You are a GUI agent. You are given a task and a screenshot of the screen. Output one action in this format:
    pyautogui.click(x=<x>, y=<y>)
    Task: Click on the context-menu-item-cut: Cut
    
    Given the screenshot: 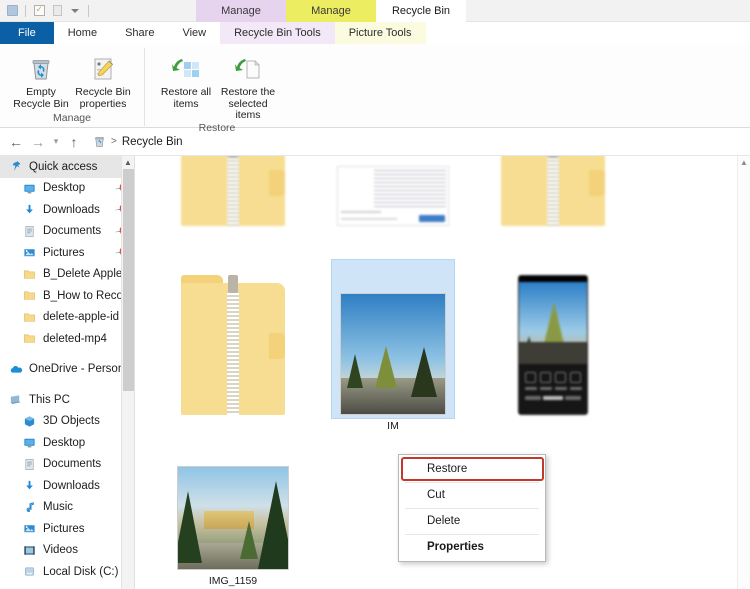 What is the action you would take?
    pyautogui.click(x=472, y=495)
    